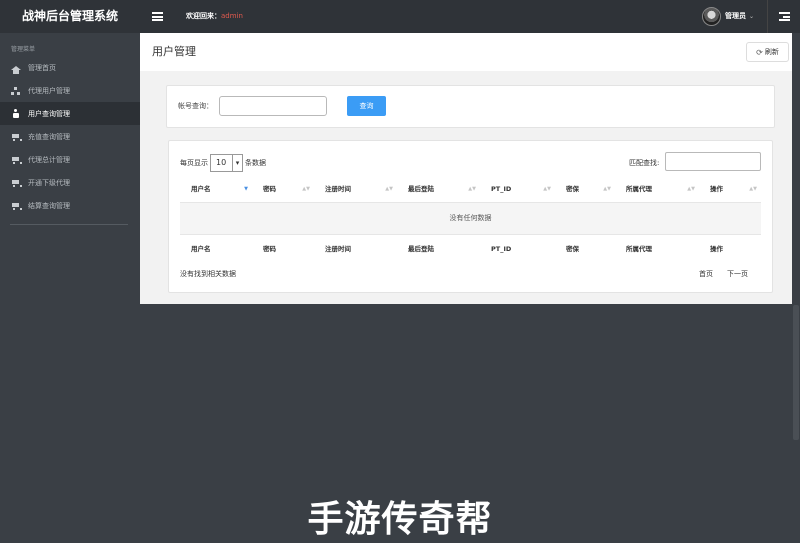  I want to click on page-scrollbar, so click(796, 288).